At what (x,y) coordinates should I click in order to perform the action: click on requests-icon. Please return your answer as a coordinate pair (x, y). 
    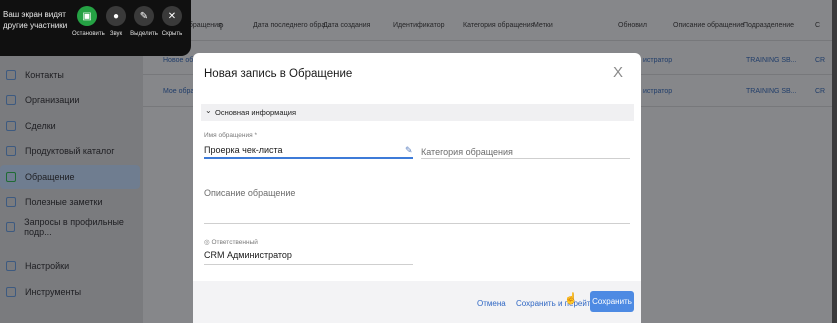
    Looking at the image, I should click on (11, 177).